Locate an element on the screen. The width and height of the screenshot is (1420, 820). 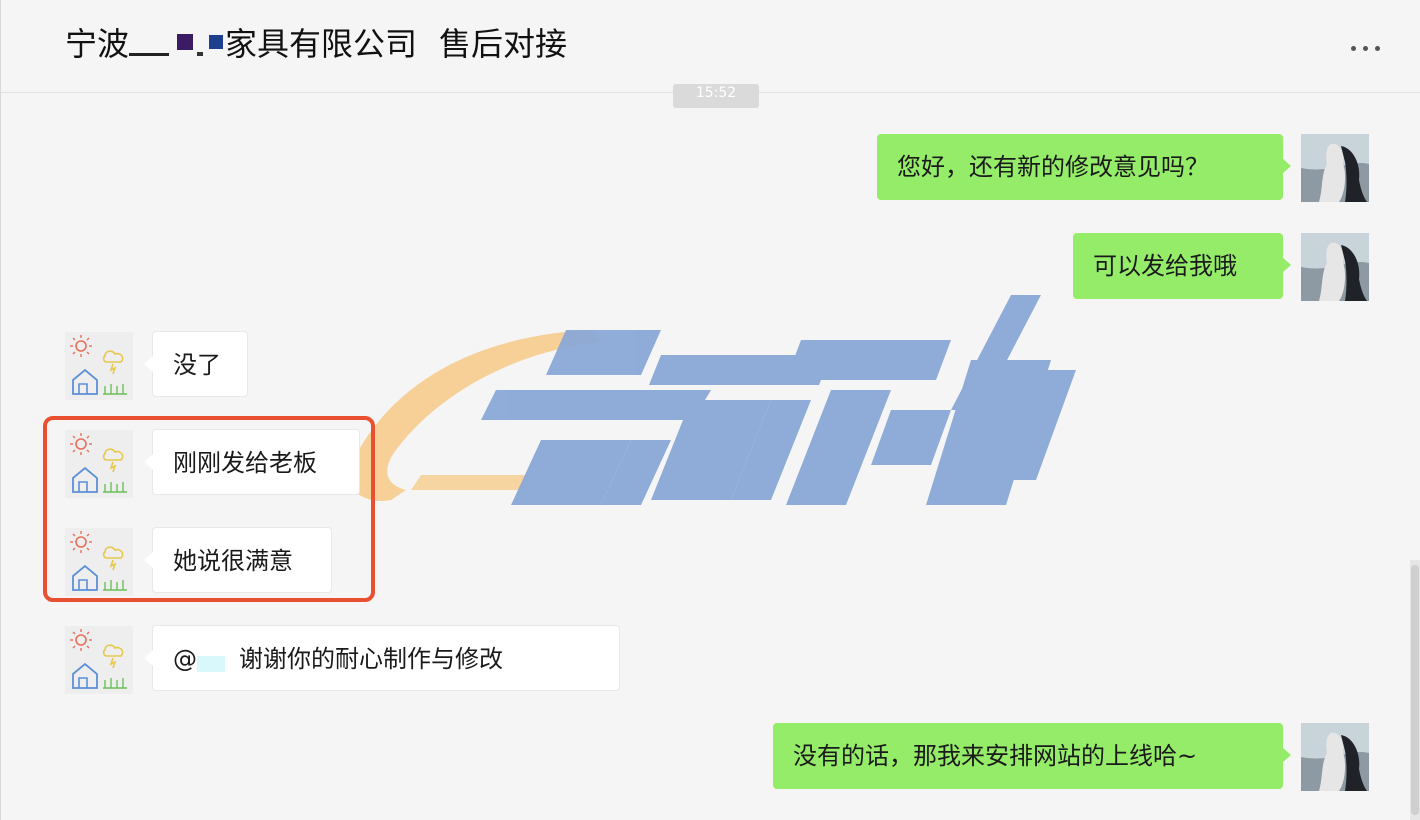
more-options-button is located at coordinates (1365, 48).